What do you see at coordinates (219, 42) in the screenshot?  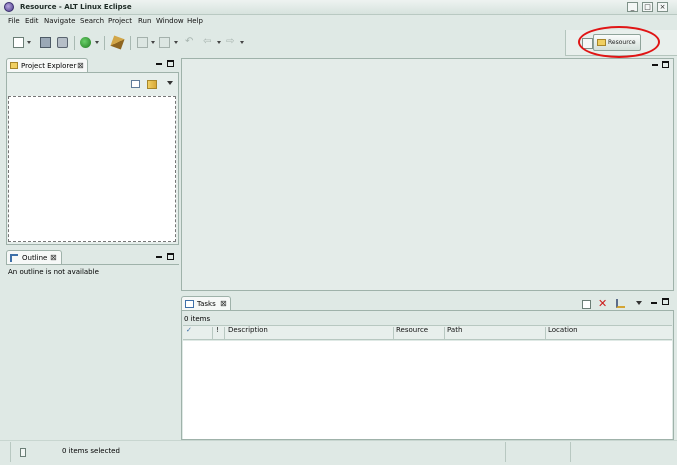 I see `back-dropdown-icon` at bounding box center [219, 42].